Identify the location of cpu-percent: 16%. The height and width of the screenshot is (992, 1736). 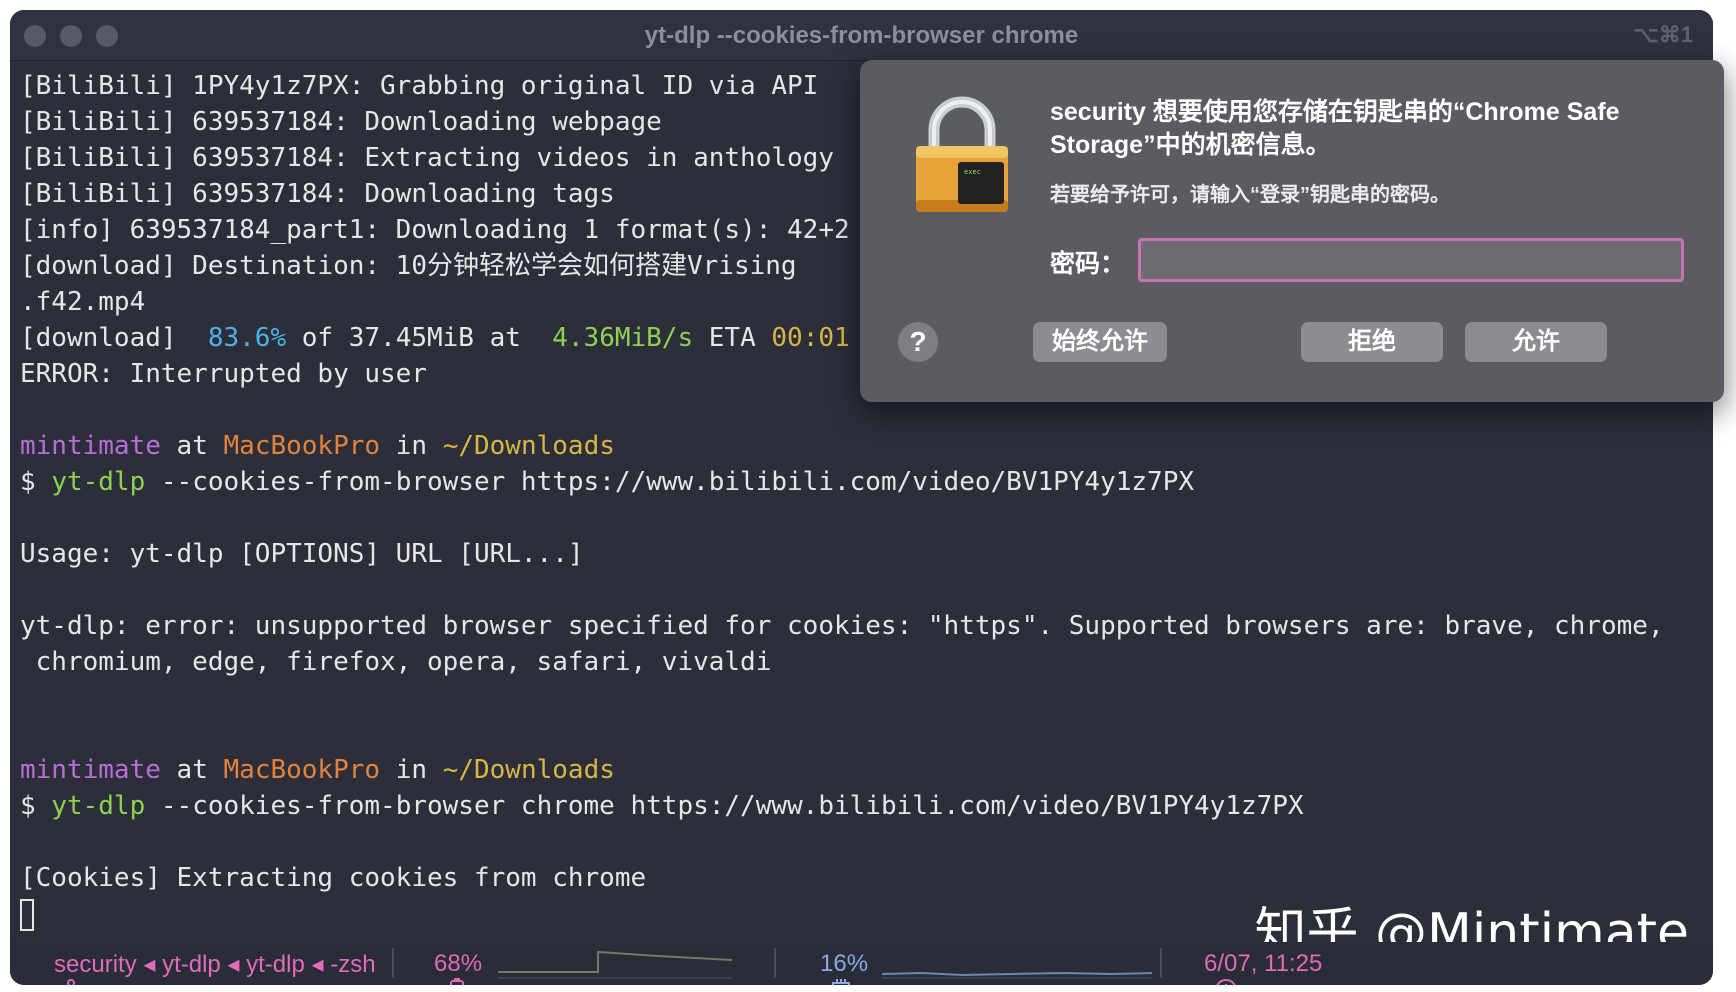
(844, 963).